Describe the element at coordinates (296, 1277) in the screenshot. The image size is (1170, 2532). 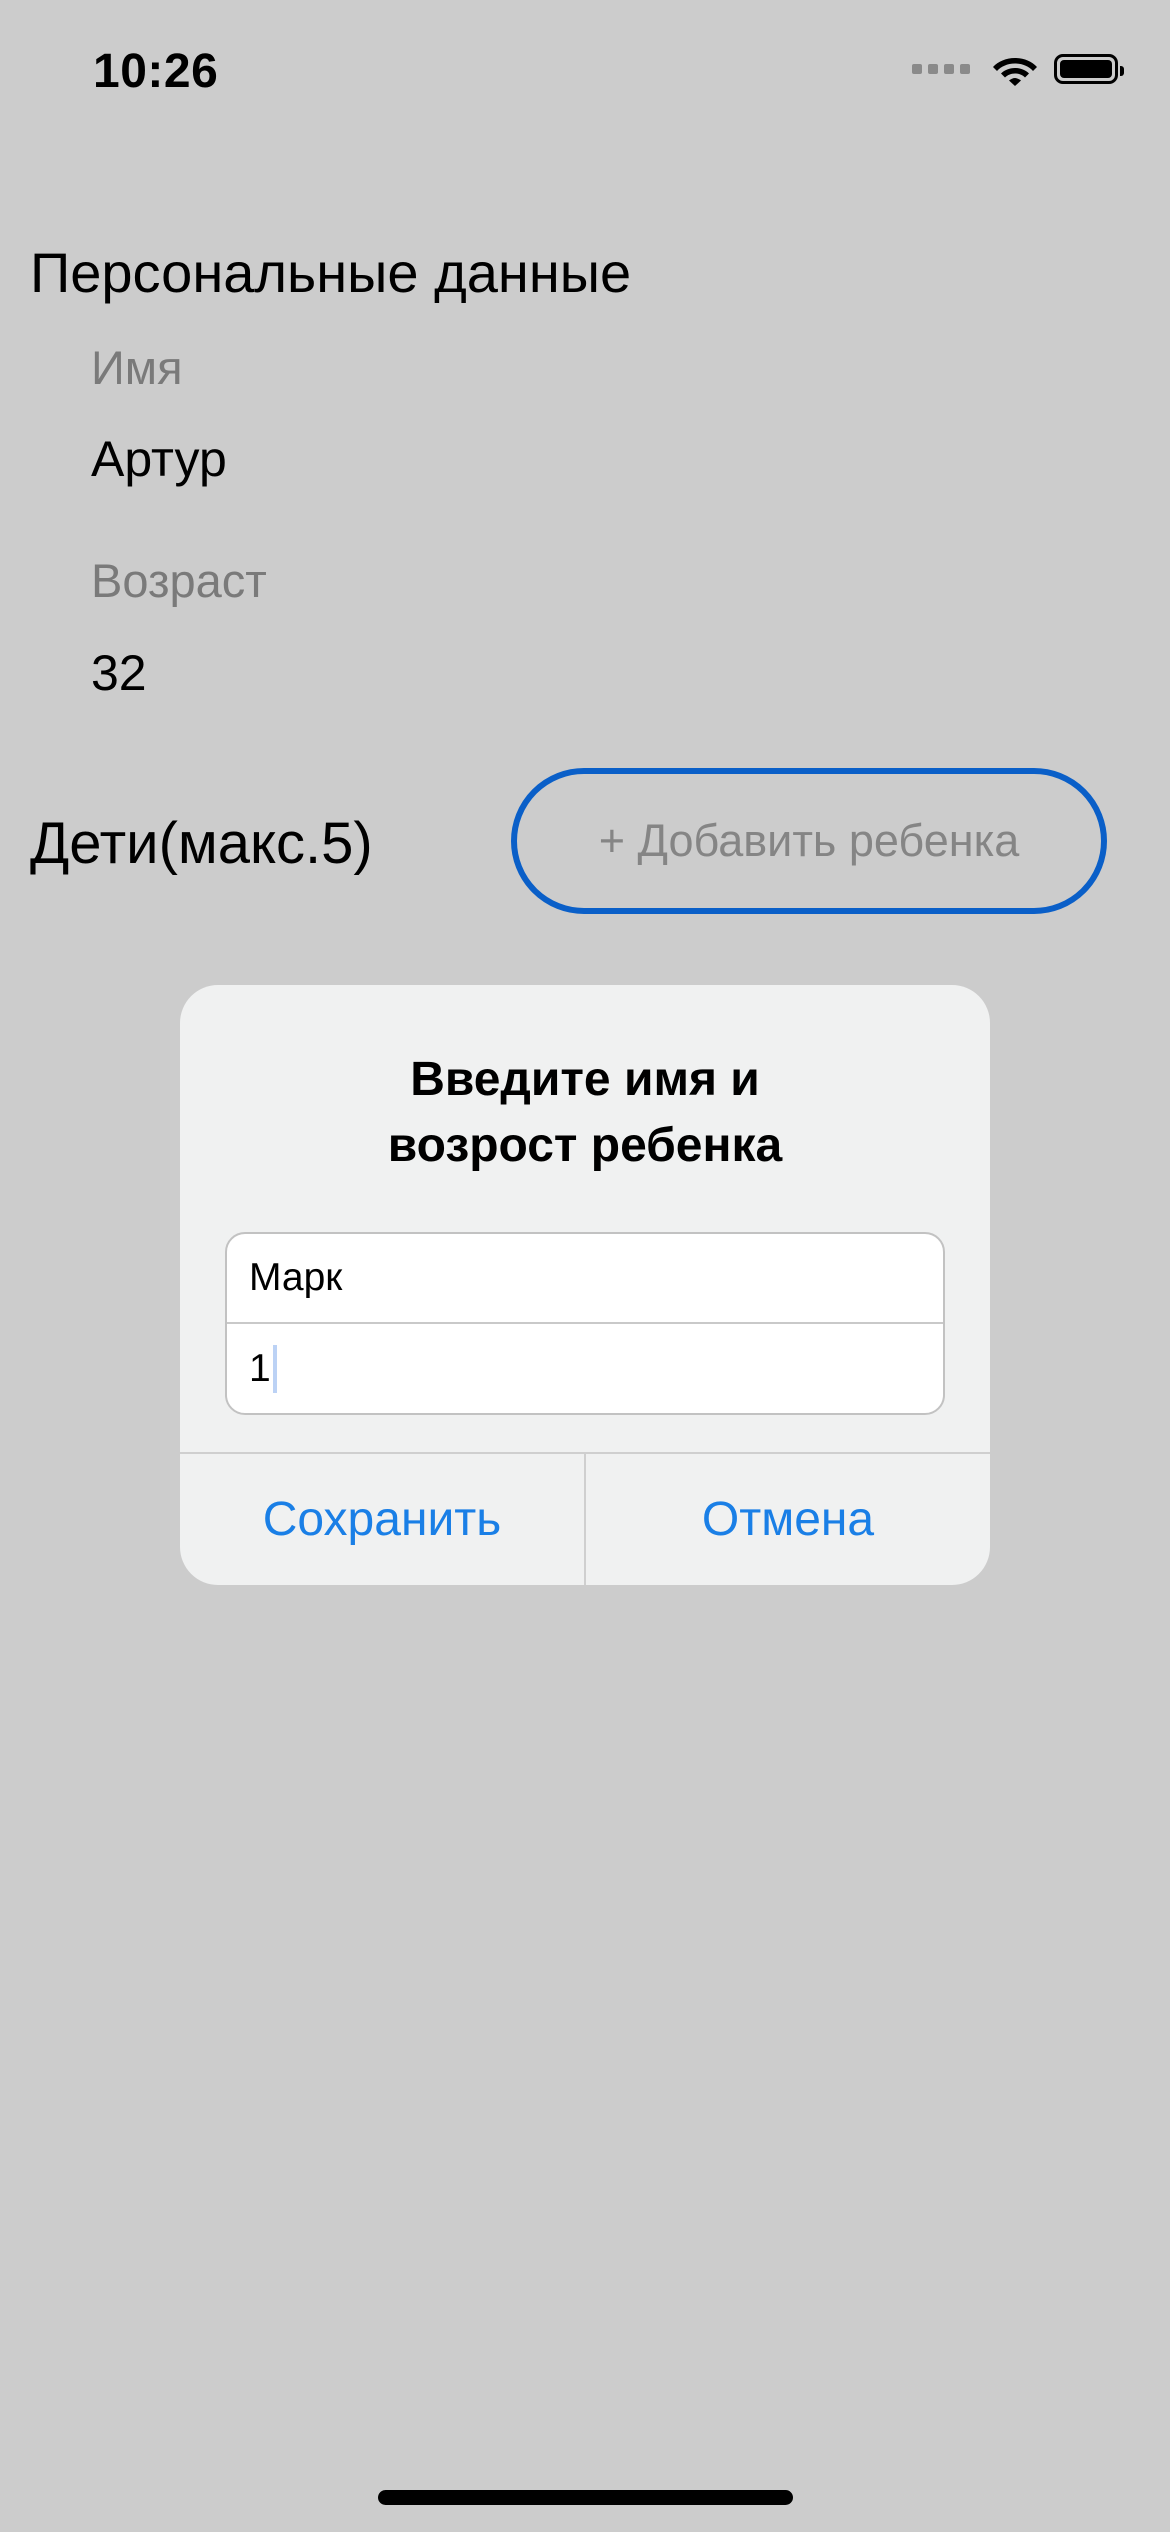
I see `child-name-value: Марк` at that location.